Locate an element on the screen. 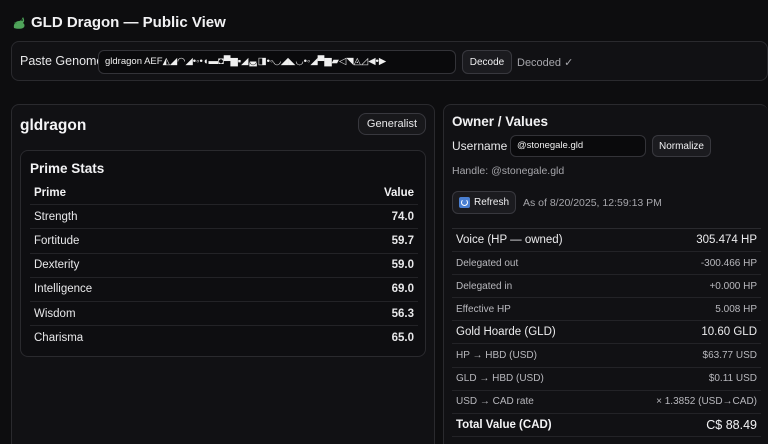 The height and width of the screenshot is (444, 768). stat-name: Charisma is located at coordinates (59, 338).